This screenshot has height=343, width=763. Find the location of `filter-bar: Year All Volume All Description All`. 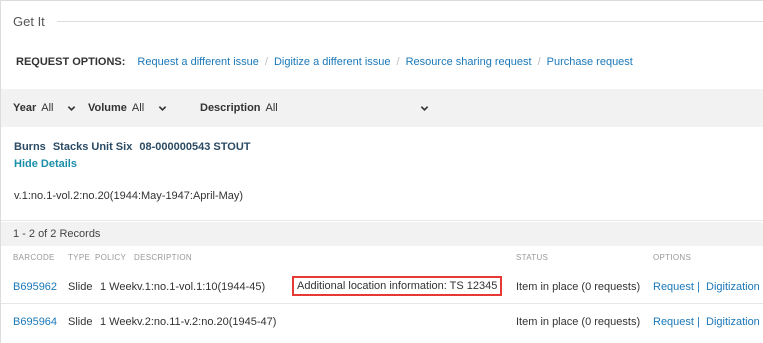

filter-bar: Year All Volume All Description All is located at coordinates (382, 108).